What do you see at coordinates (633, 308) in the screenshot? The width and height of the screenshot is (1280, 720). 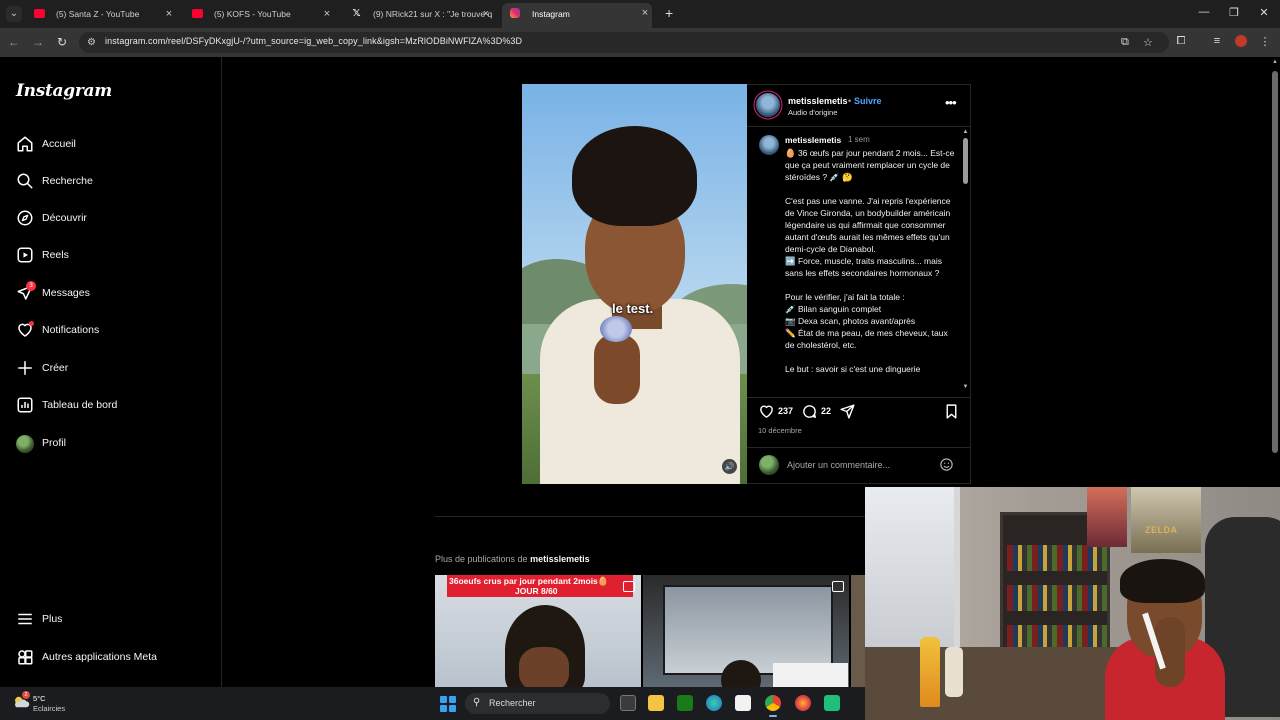 I see `video-caption: le test.` at bounding box center [633, 308].